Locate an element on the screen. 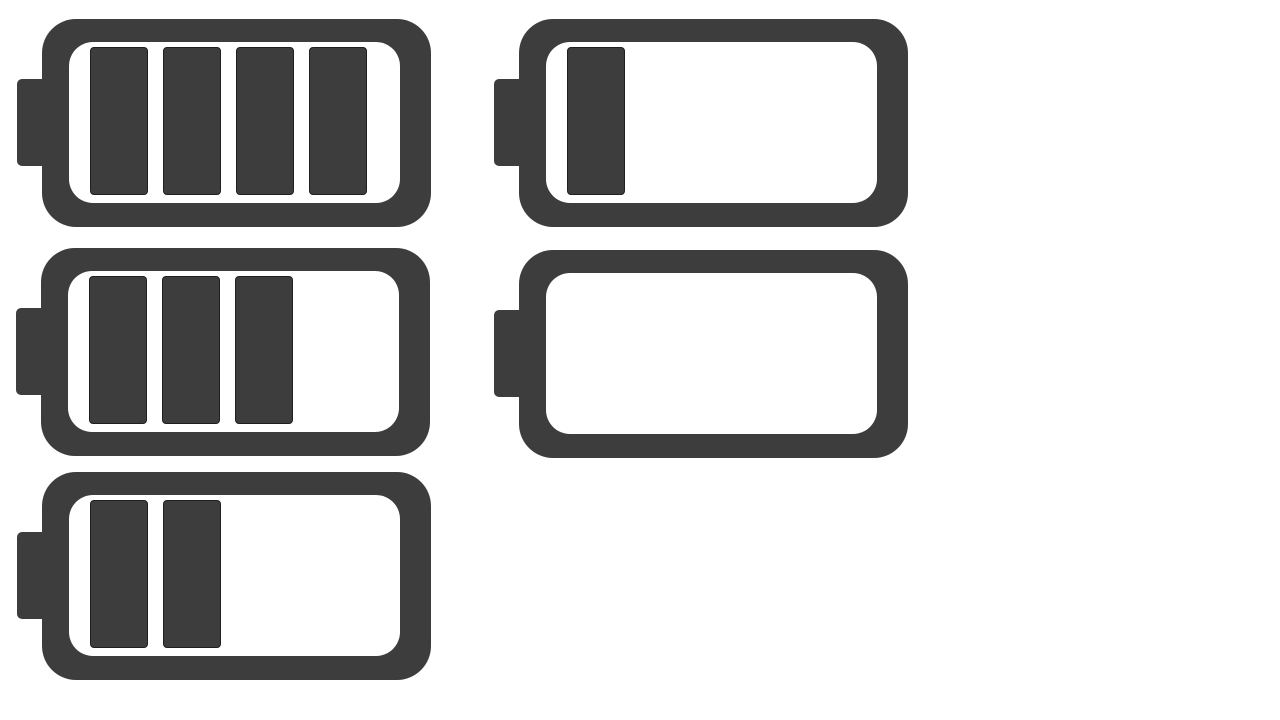 This screenshot has width=1280, height=720. battery-low-icon is located at coordinates (701, 123).